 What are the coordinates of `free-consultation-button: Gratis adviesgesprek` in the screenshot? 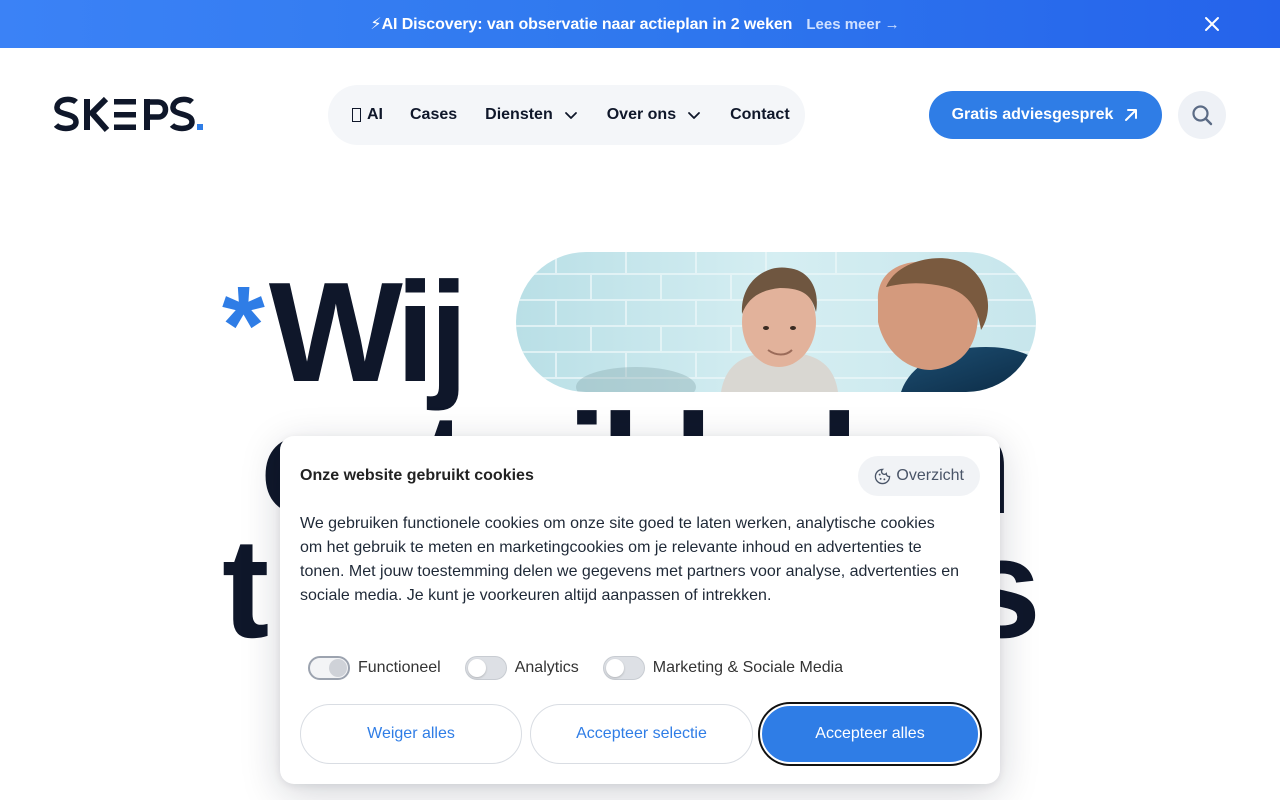 It's located at (1045, 115).